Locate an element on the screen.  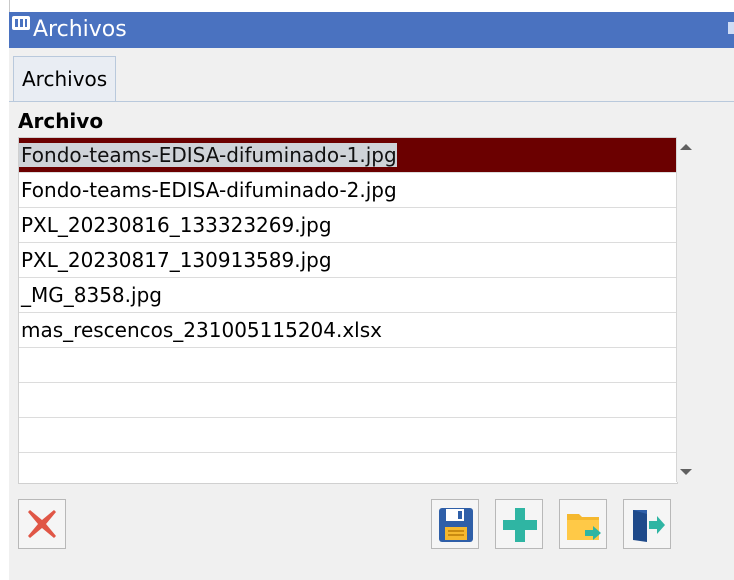
door-exit-icon is located at coordinates (649, 526).